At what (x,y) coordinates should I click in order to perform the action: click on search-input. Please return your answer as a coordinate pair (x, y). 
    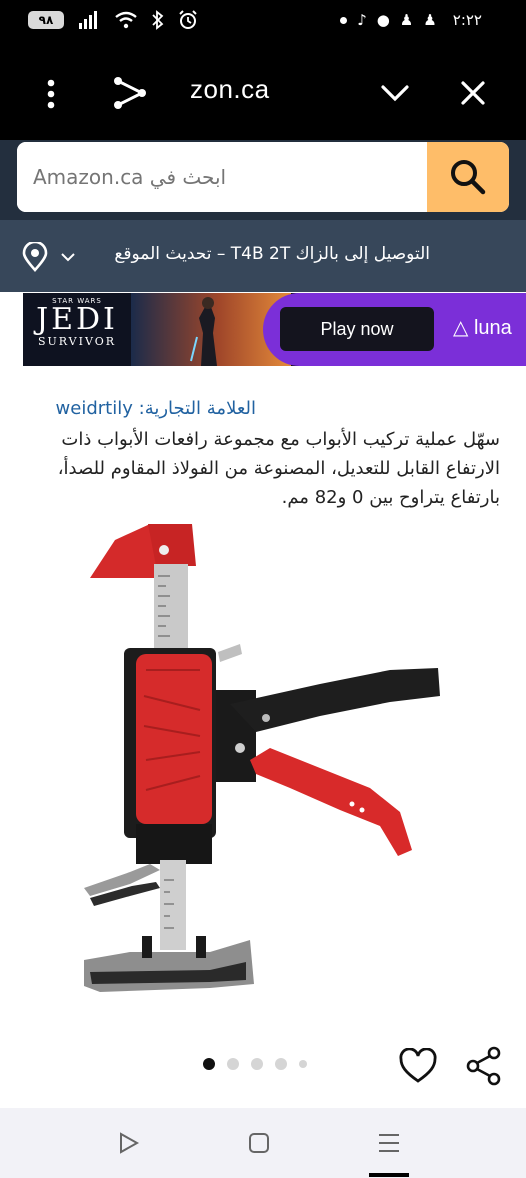
    Looking at the image, I should click on (222, 177).